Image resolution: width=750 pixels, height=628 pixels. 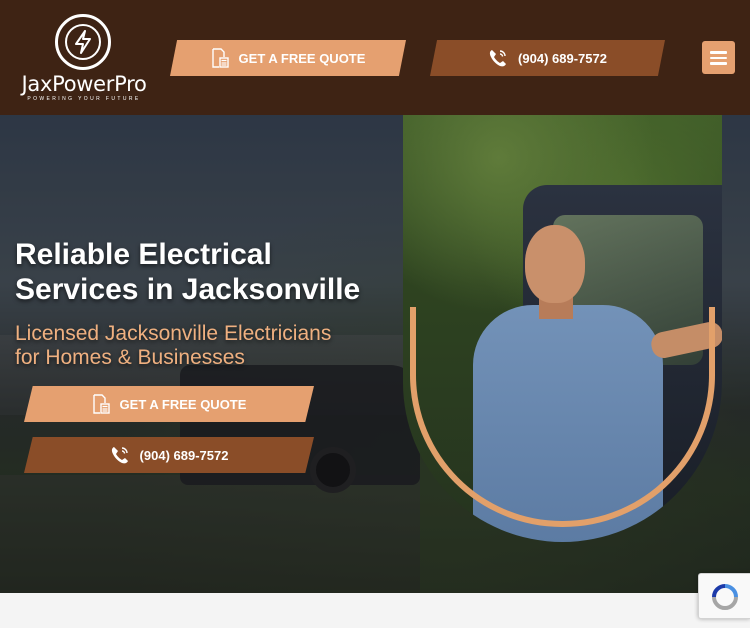 I want to click on hero-title-line: Services in Jacksonville, so click(x=188, y=289).